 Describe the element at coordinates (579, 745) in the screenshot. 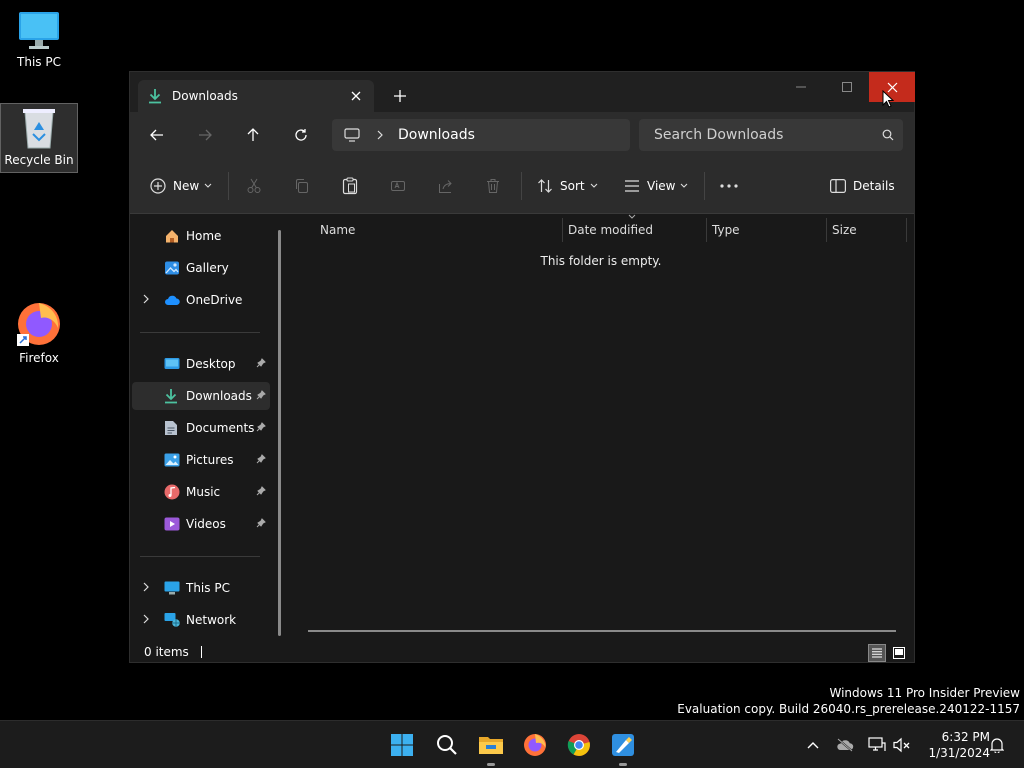

I see `taskbar-chrome` at that location.